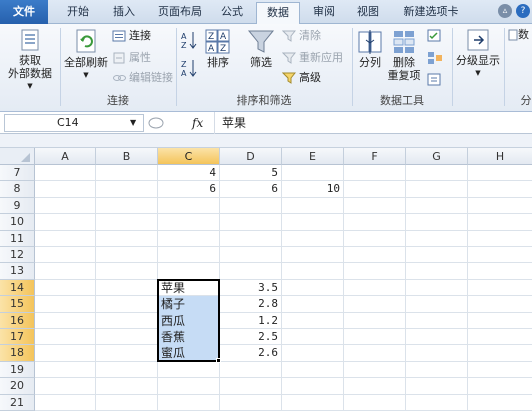  What do you see at coordinates (188, 189) in the screenshot?
I see `cell-c8: 6` at bounding box center [188, 189].